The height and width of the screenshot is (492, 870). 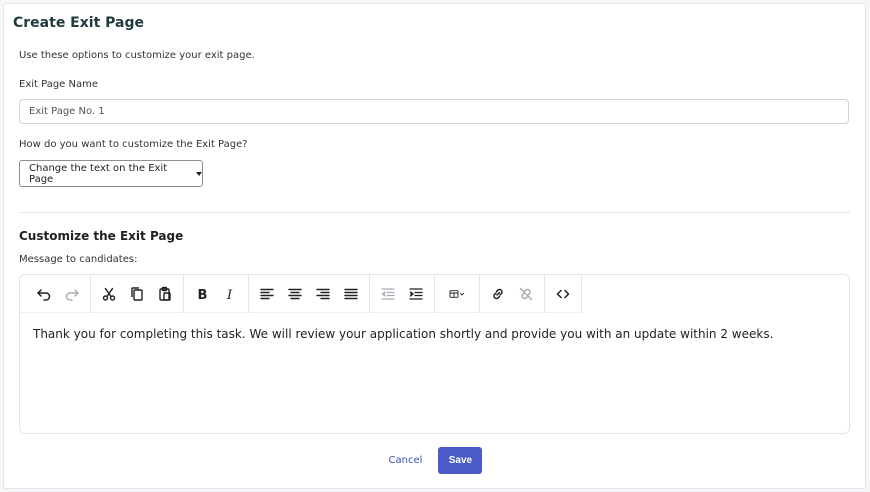 I want to click on italic-icon: I, so click(x=230, y=294).